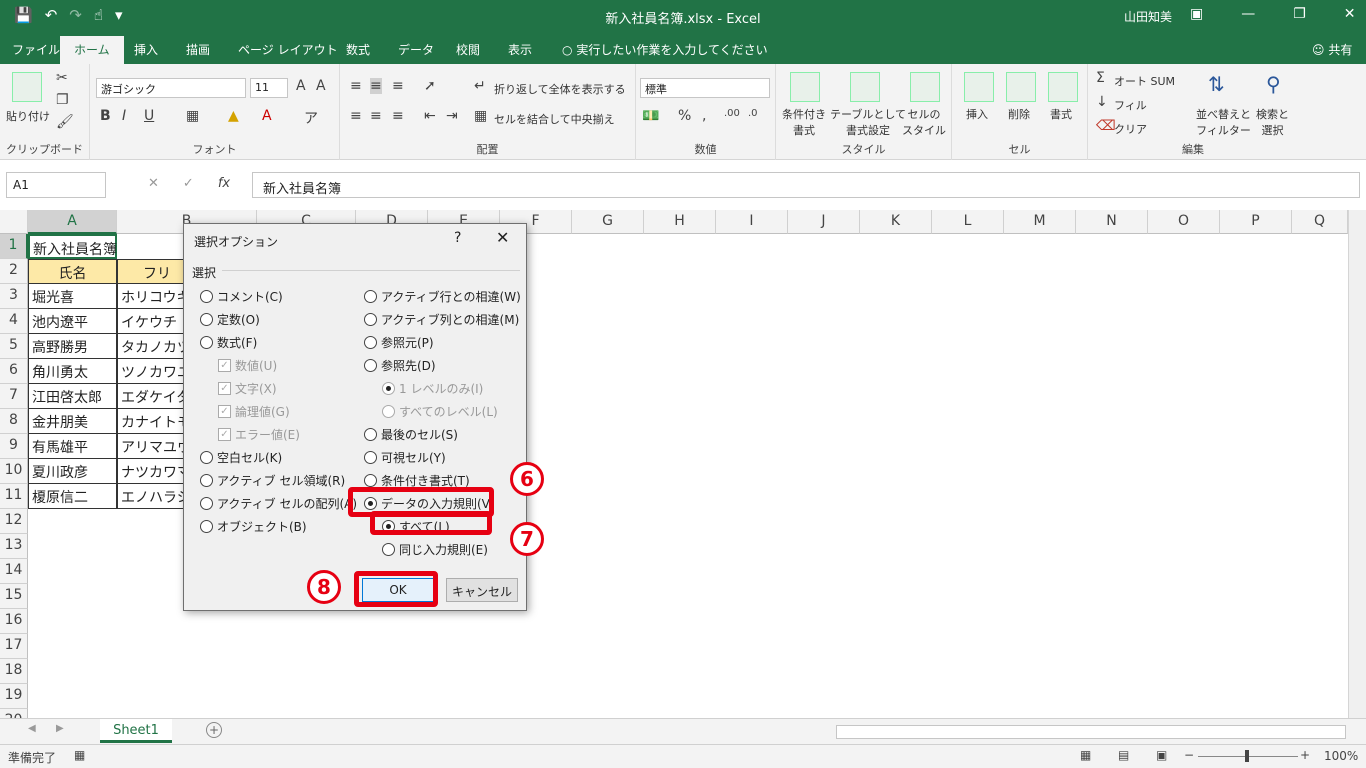 This screenshot has height=768, width=1366. Describe the element at coordinates (214, 730) in the screenshot. I see `add-sheet-icon: +` at that location.